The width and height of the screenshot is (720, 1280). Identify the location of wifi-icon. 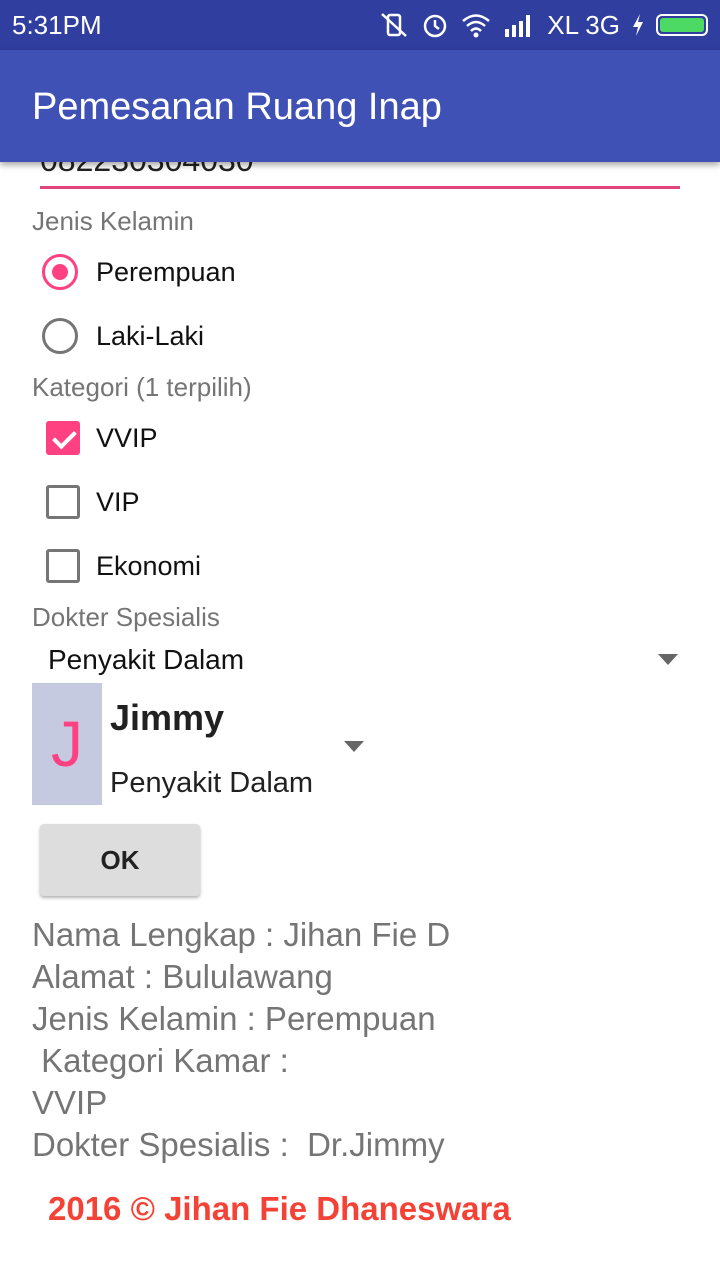
(476, 26).